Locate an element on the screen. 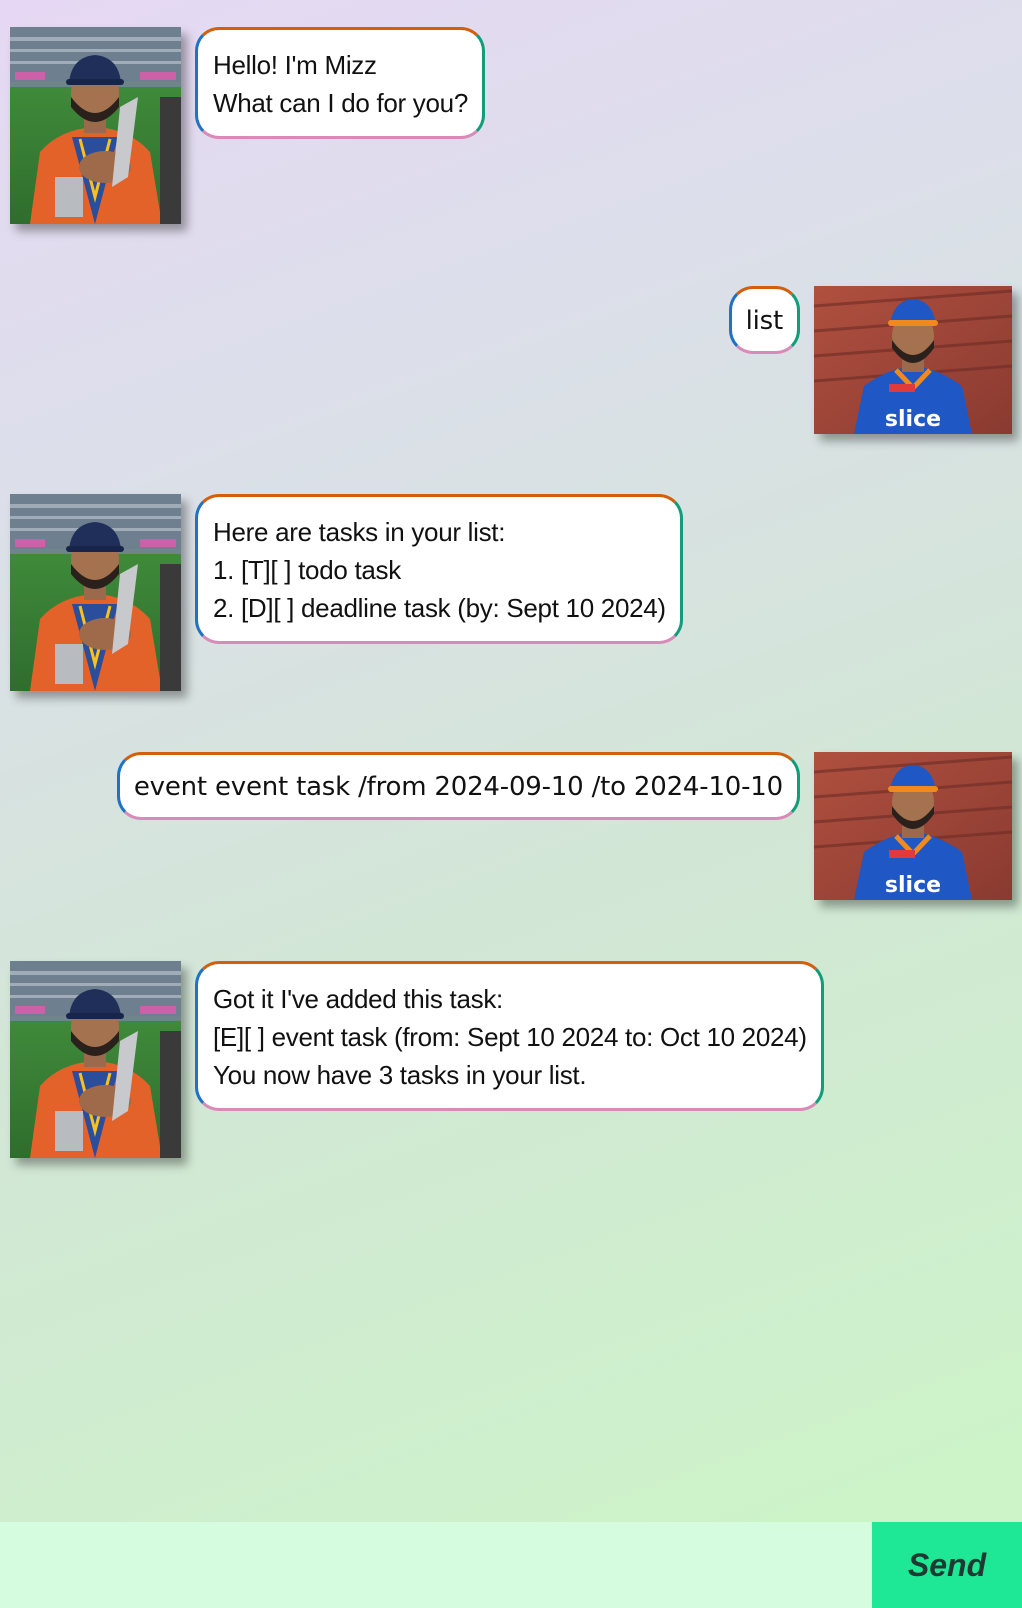  message-line: list is located at coordinates (764, 321).